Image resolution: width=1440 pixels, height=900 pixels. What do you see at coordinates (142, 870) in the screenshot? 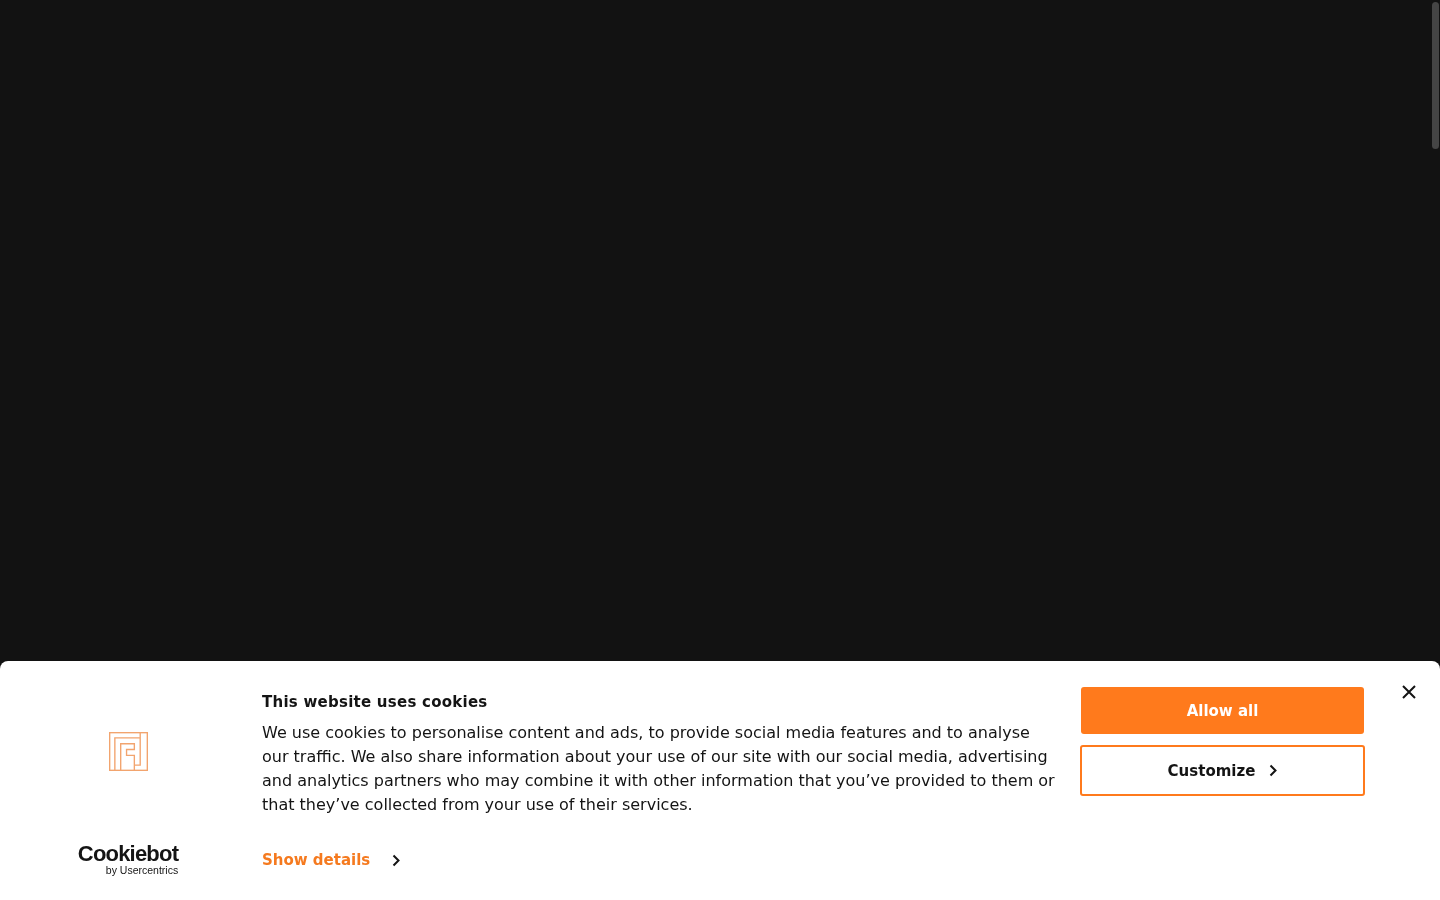
I see `brand-tagline: by Usercentrics` at bounding box center [142, 870].